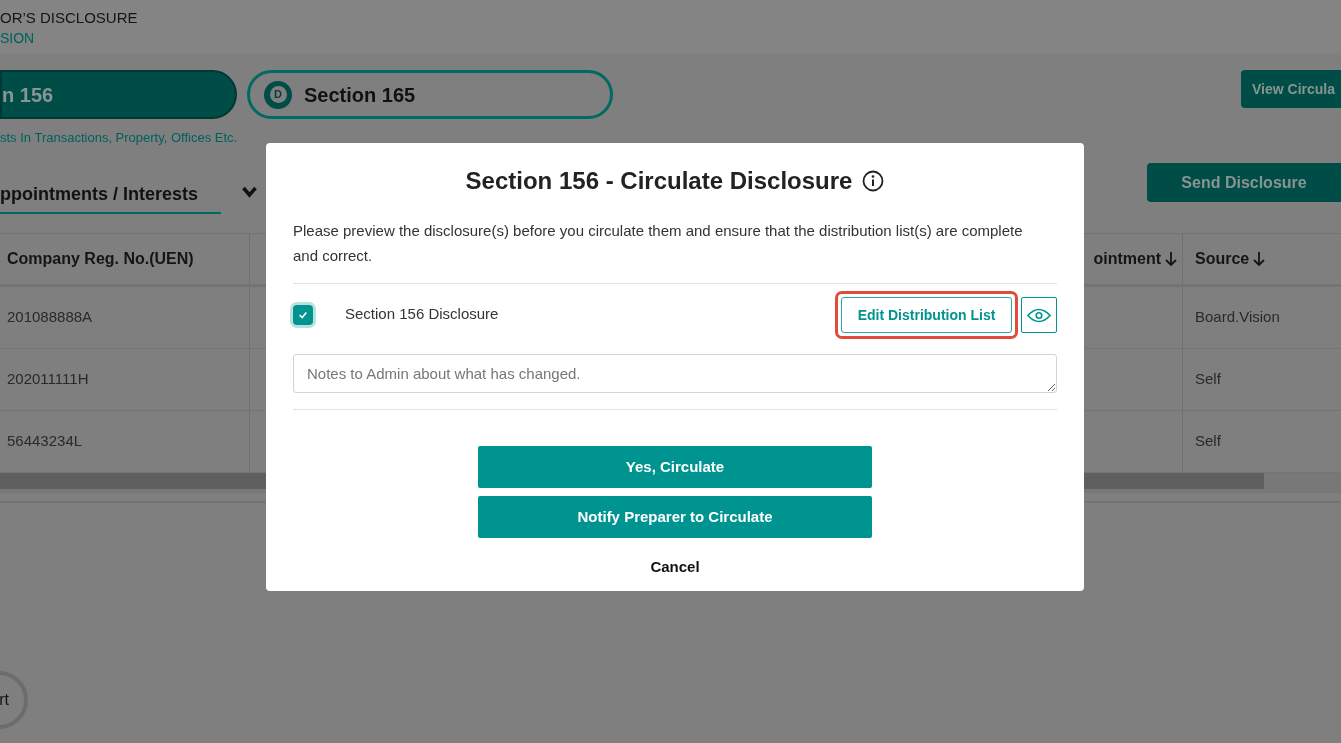 Image resolution: width=1341 pixels, height=743 pixels. I want to click on view-button: View Circula, so click(1291, 89).